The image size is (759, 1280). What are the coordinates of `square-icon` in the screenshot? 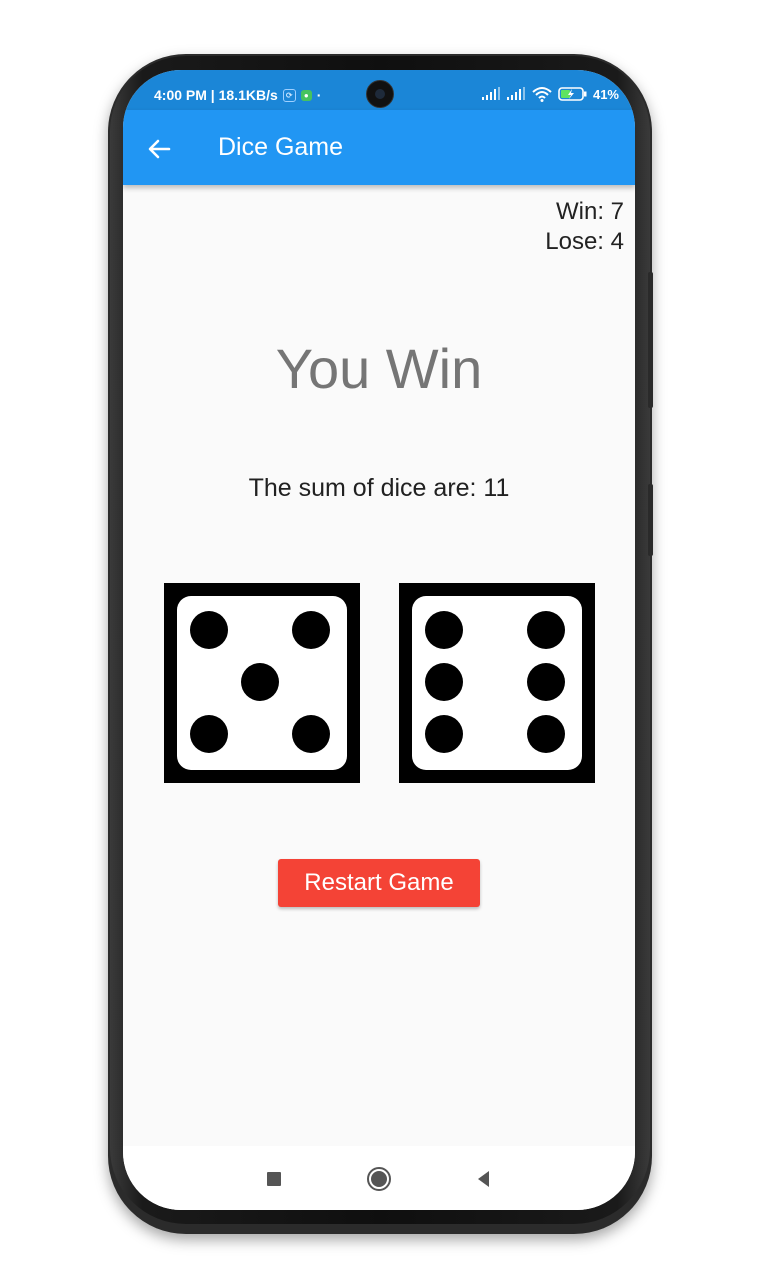 It's located at (274, 1179).